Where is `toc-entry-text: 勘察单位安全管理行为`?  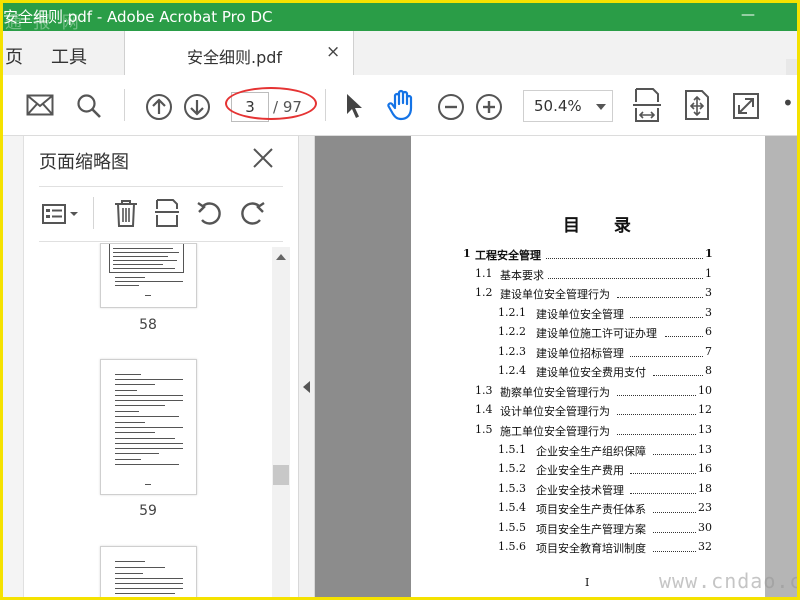 toc-entry-text: 勘察单位安全管理行为 is located at coordinates (555, 392).